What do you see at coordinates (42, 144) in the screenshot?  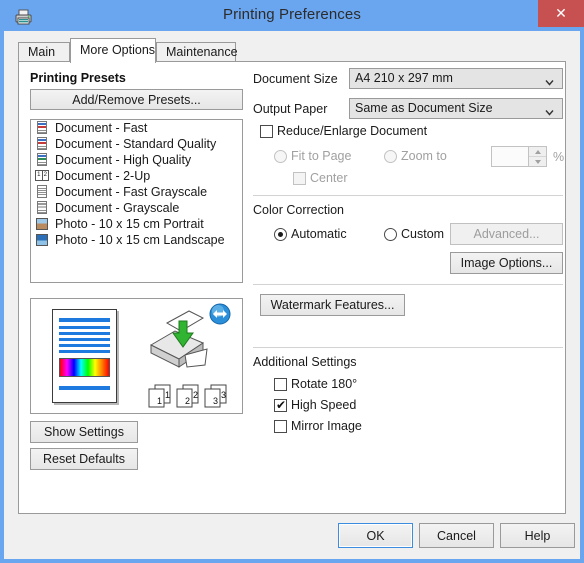 I see `document-standard-icon` at bounding box center [42, 144].